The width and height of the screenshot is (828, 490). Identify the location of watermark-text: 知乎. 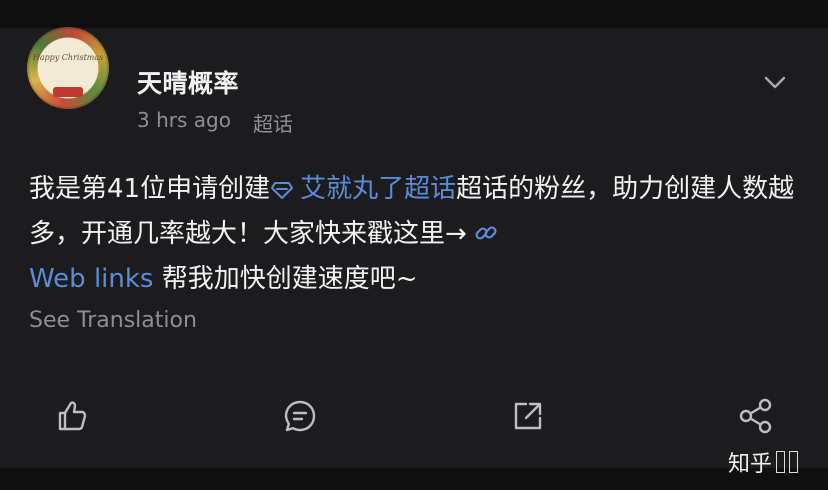
(750, 464).